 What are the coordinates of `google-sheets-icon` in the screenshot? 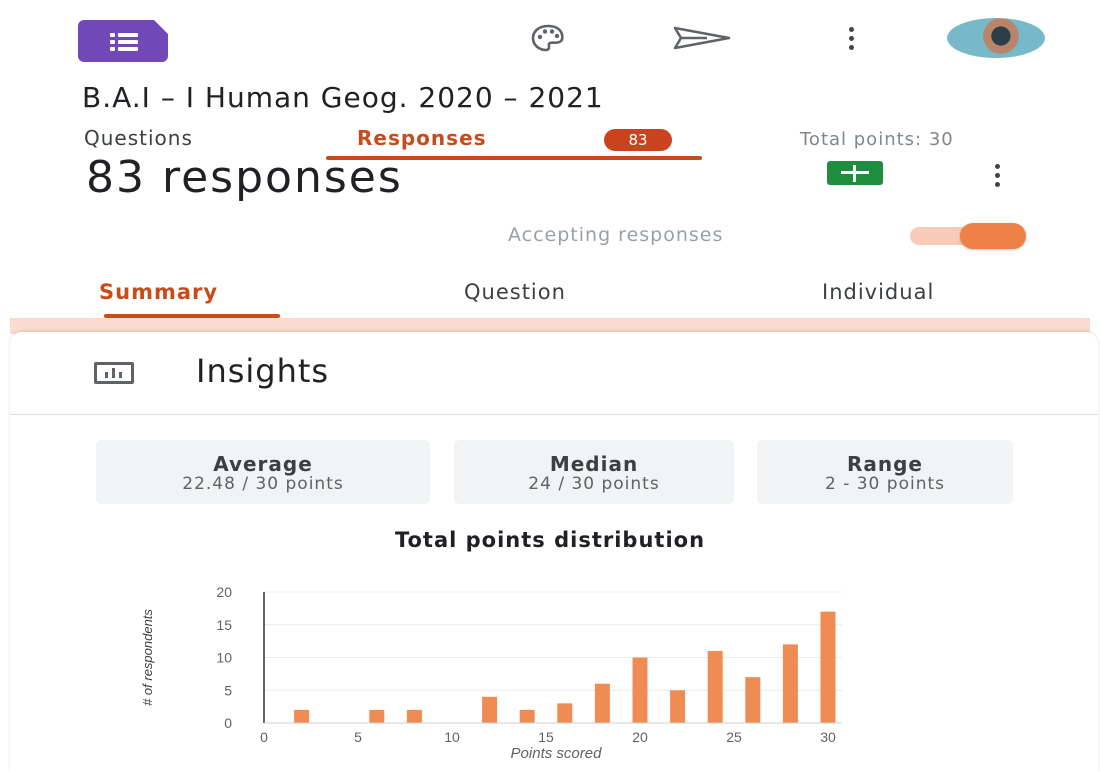 It's located at (855, 173).